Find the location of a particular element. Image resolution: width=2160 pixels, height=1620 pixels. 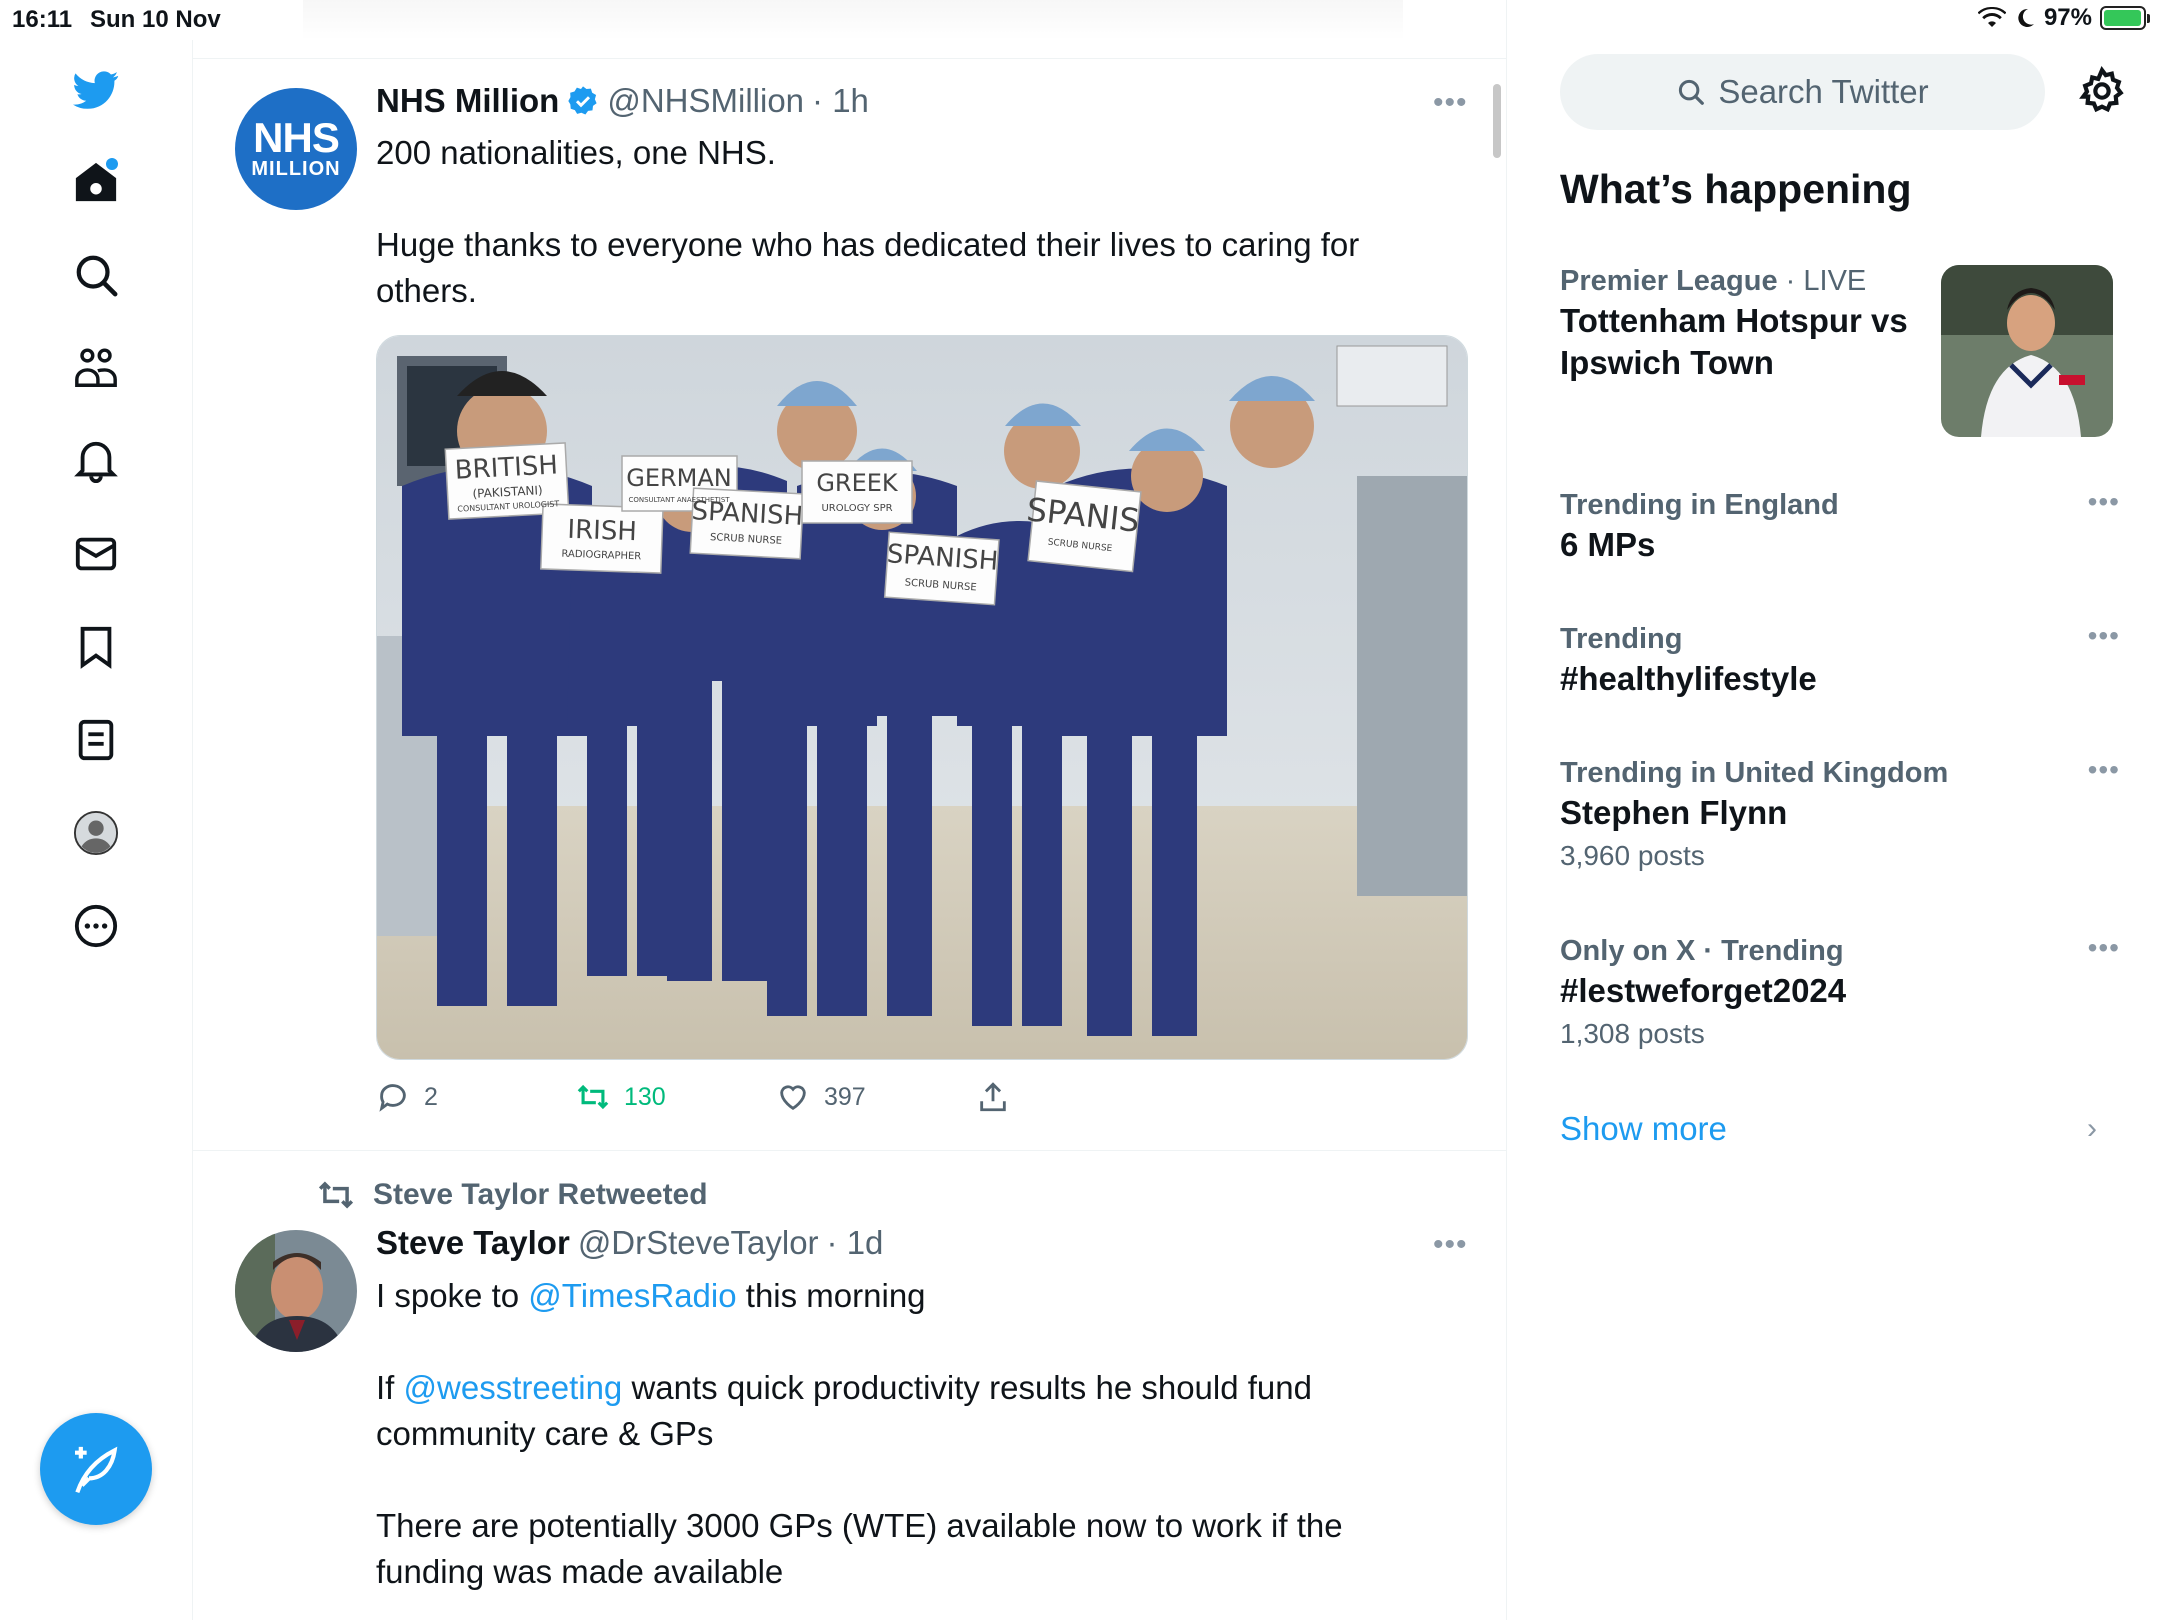

retweeted-by-label: Steve Taylor Retweeted is located at coordinates (540, 1195).